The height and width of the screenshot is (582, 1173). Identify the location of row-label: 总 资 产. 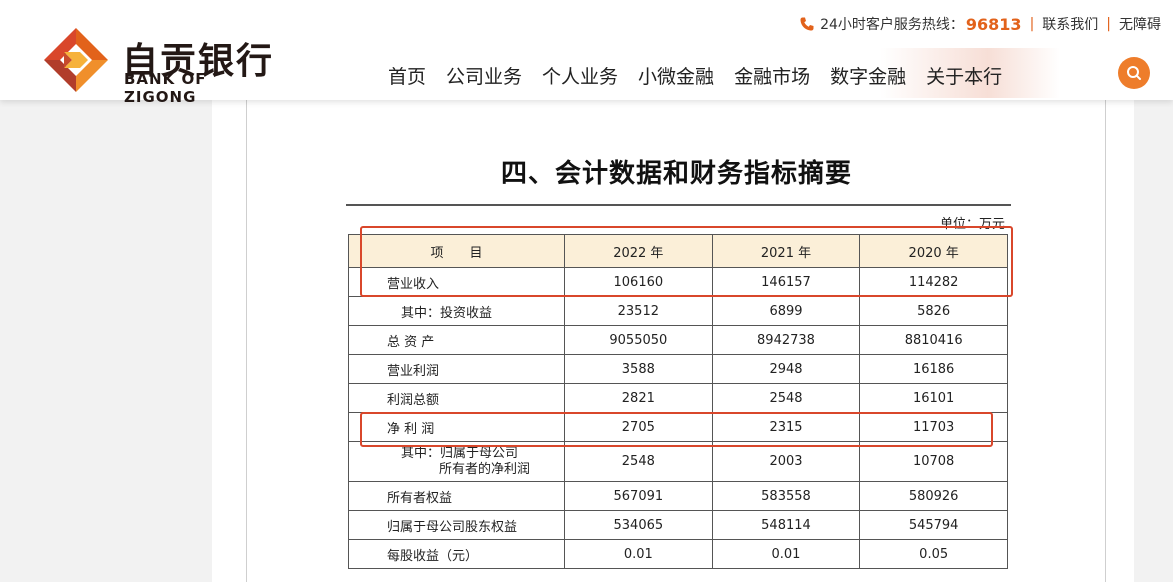
(456, 340).